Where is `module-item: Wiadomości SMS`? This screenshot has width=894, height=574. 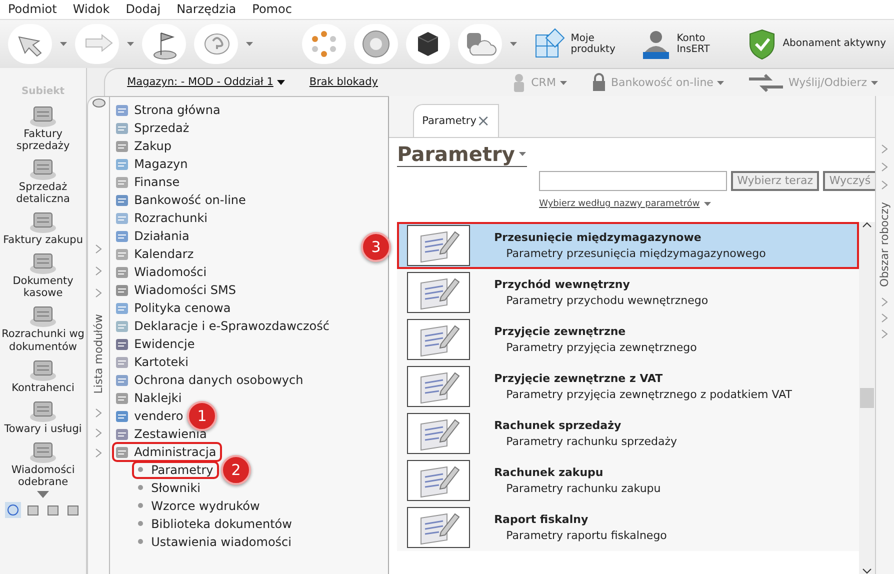
module-item: Wiadomości SMS is located at coordinates (175, 290).